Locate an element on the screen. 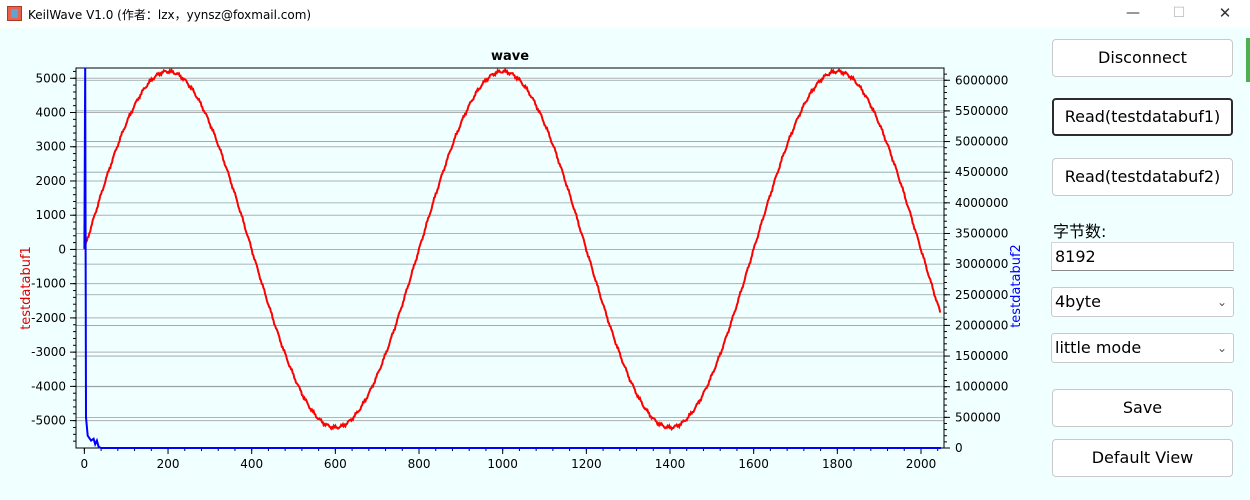 The height and width of the screenshot is (500, 1250). close-button: ✕ is located at coordinates (1225, 14).